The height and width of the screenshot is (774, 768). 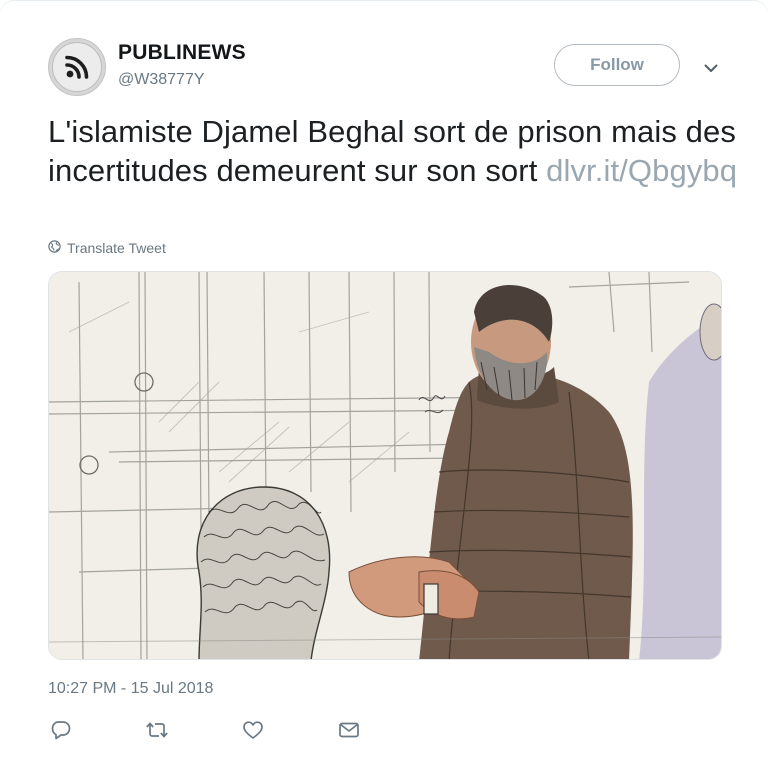 I want to click on account-name: PUBLINEWS, so click(x=182, y=53).